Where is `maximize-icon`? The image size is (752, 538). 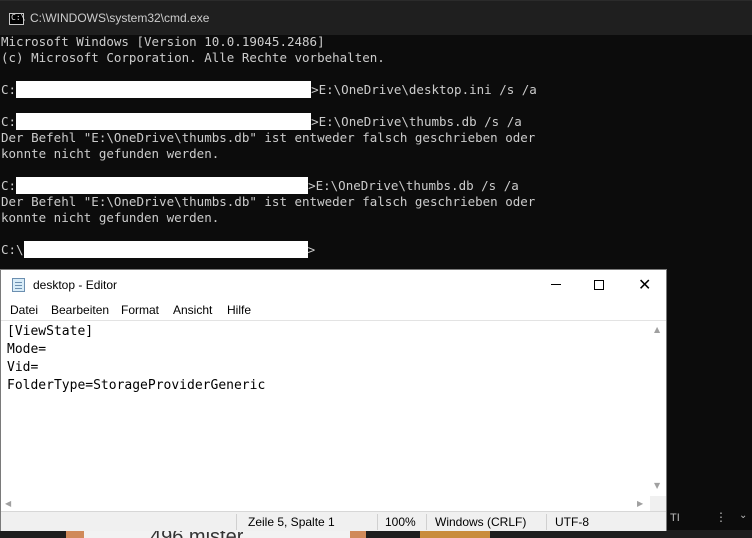
maximize-icon is located at coordinates (599, 285).